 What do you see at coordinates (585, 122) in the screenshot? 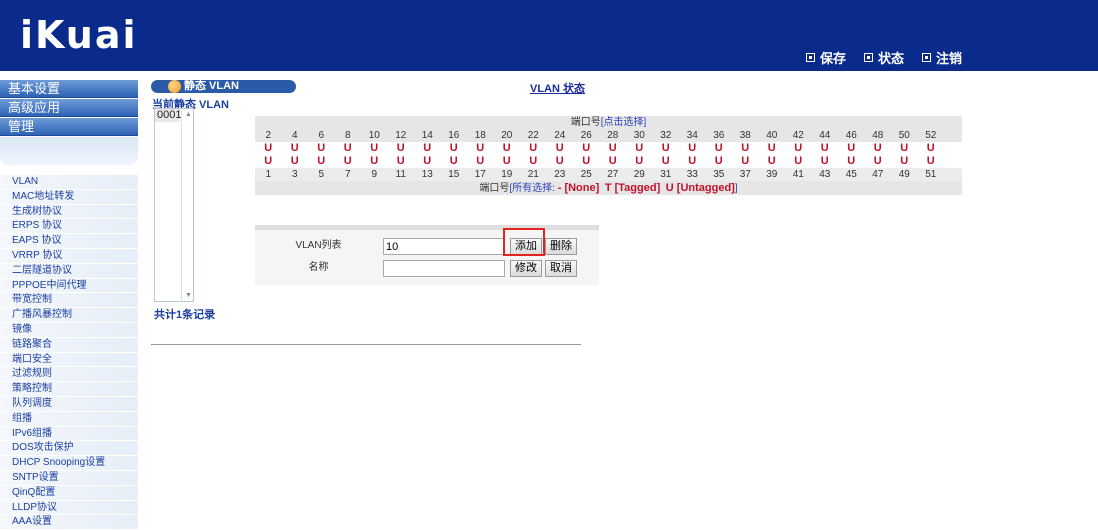
I see `port-header-label: 端口号` at bounding box center [585, 122].